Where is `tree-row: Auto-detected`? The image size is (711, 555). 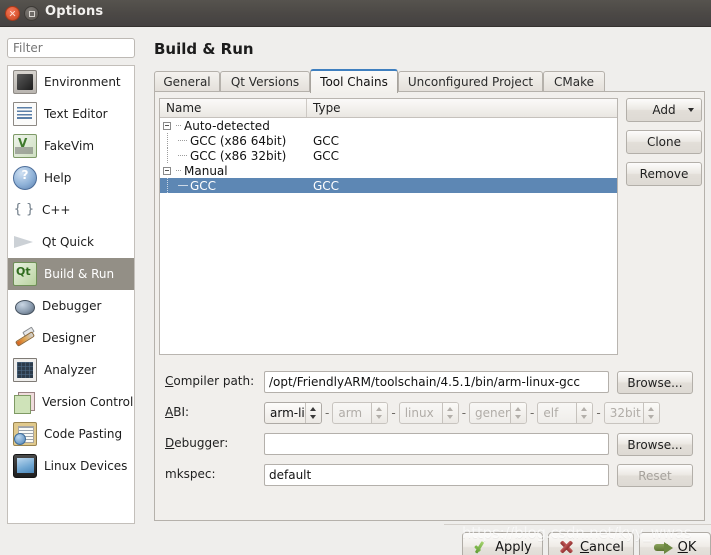 tree-row: Auto-detected is located at coordinates (388, 125).